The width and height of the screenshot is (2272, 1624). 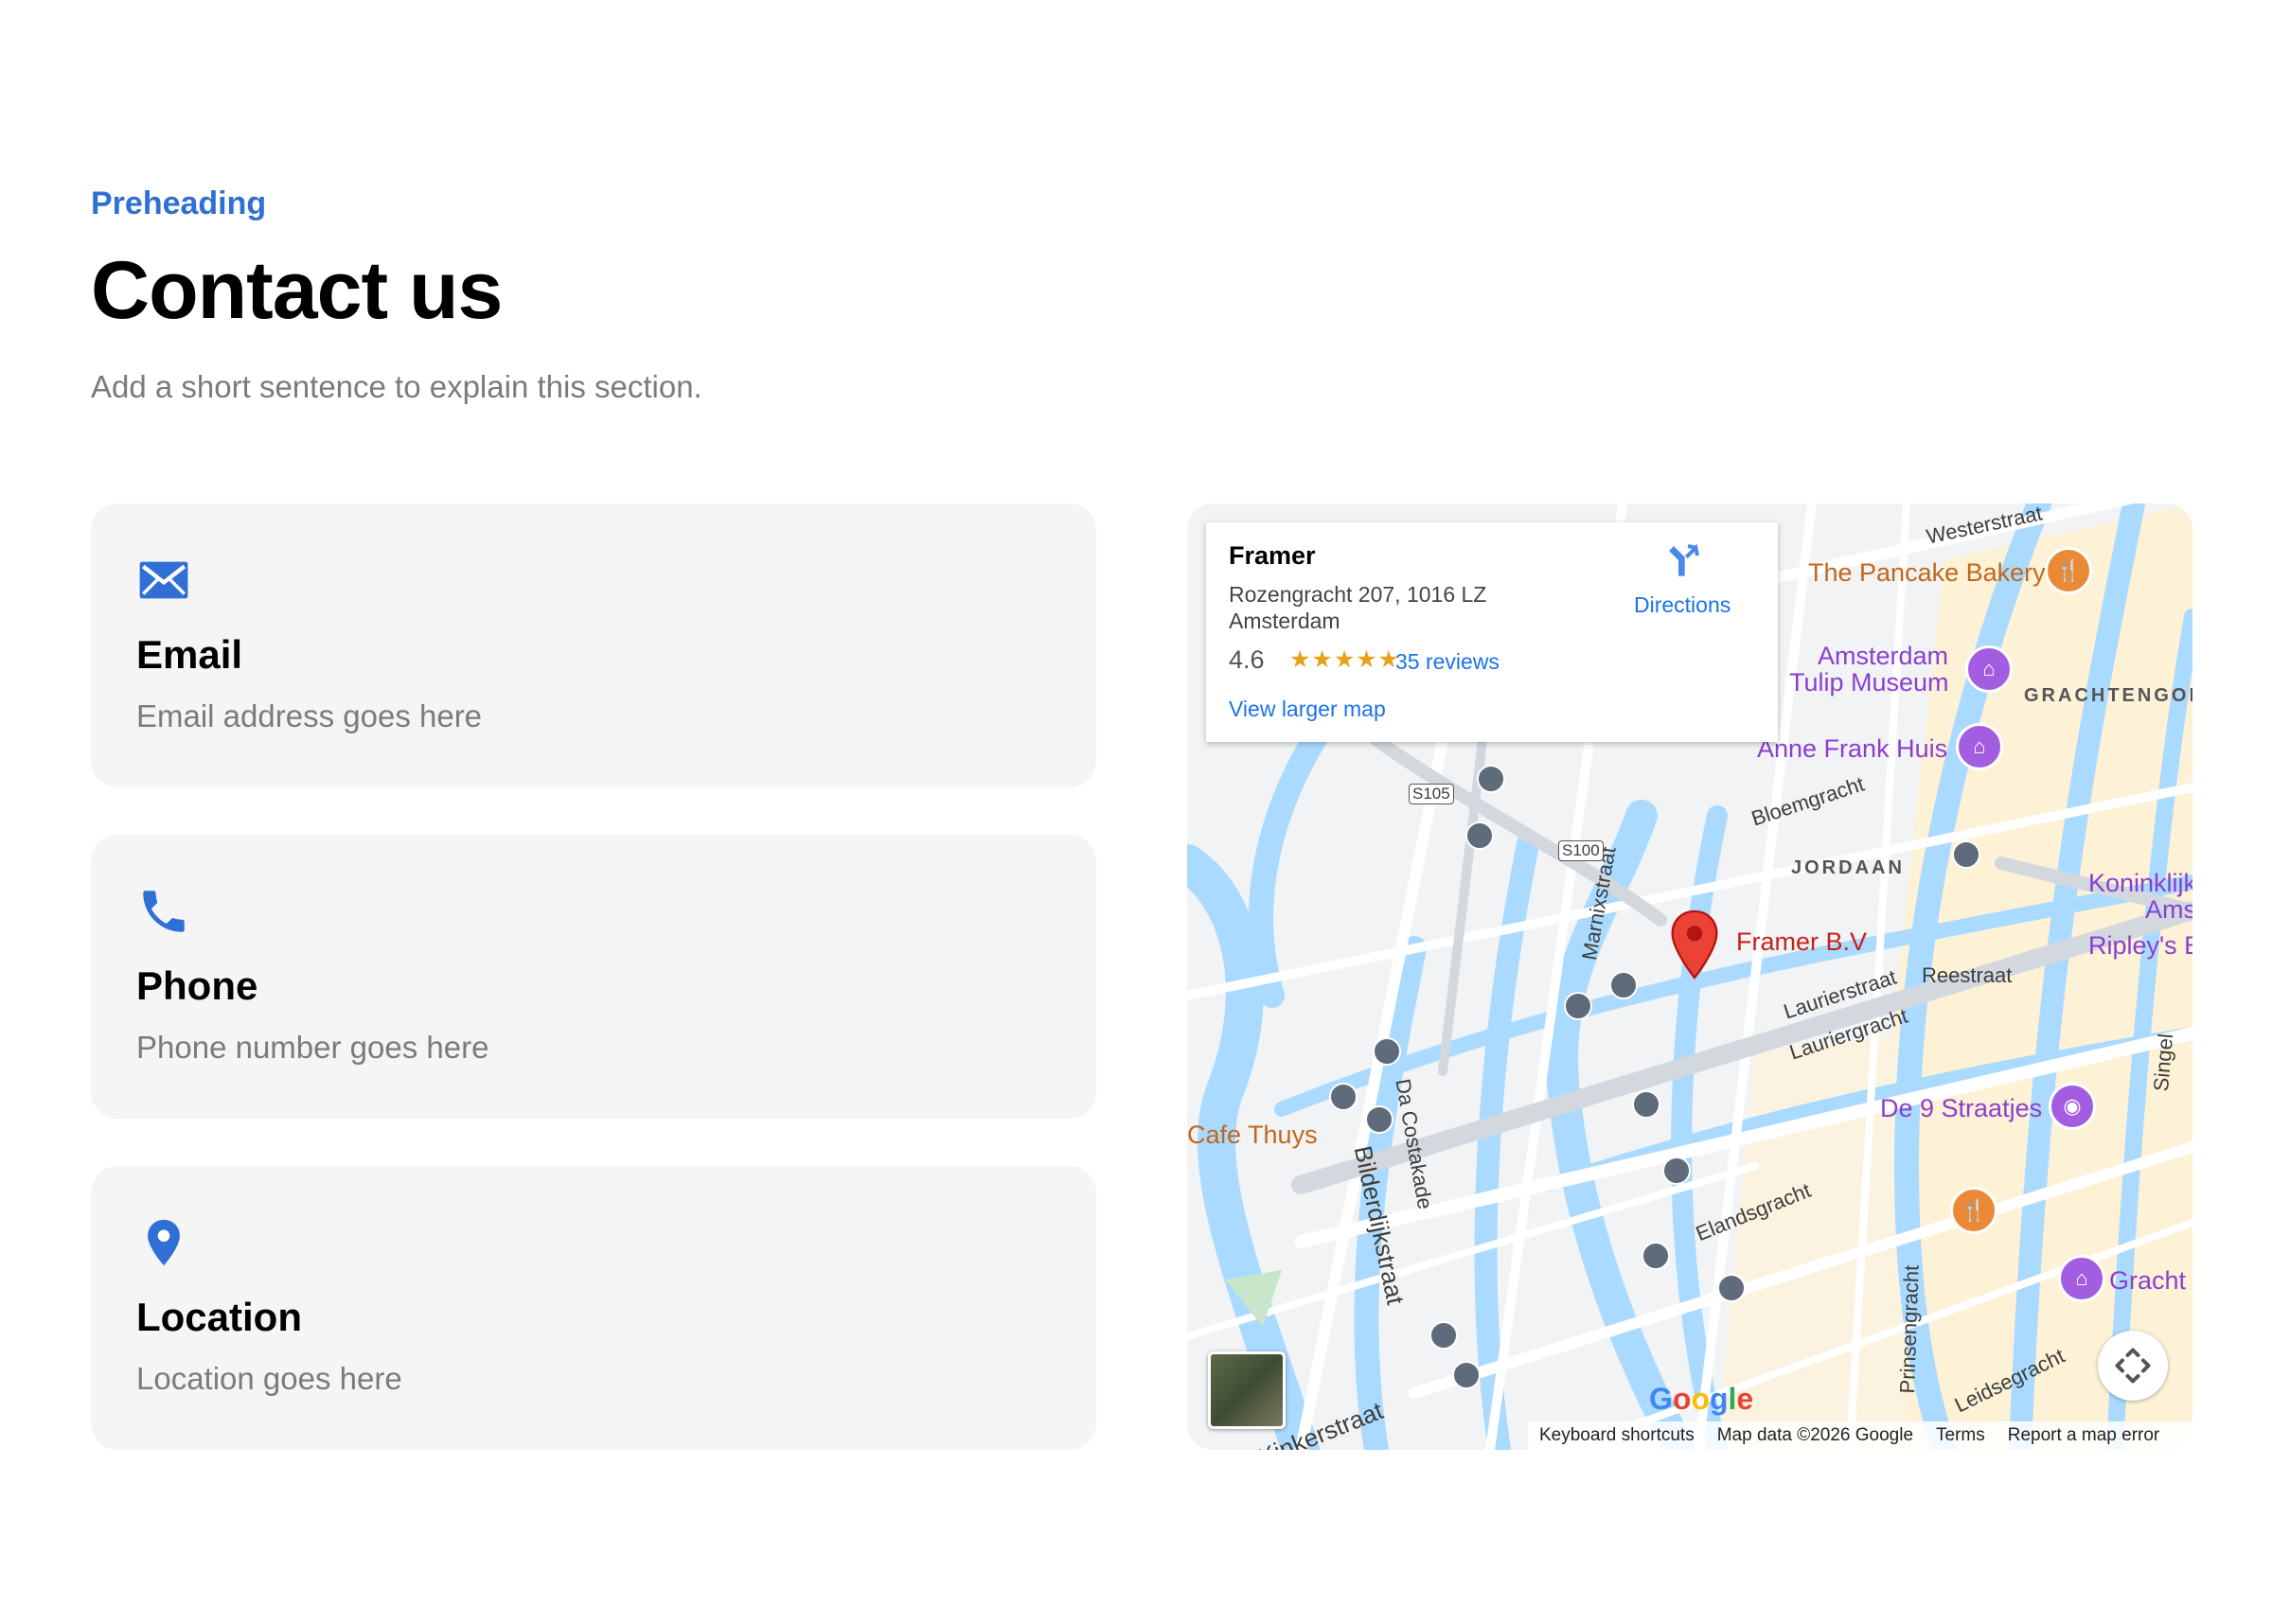 I want to click on phone-card: Phone Phone number goes here, so click(x=593, y=977).